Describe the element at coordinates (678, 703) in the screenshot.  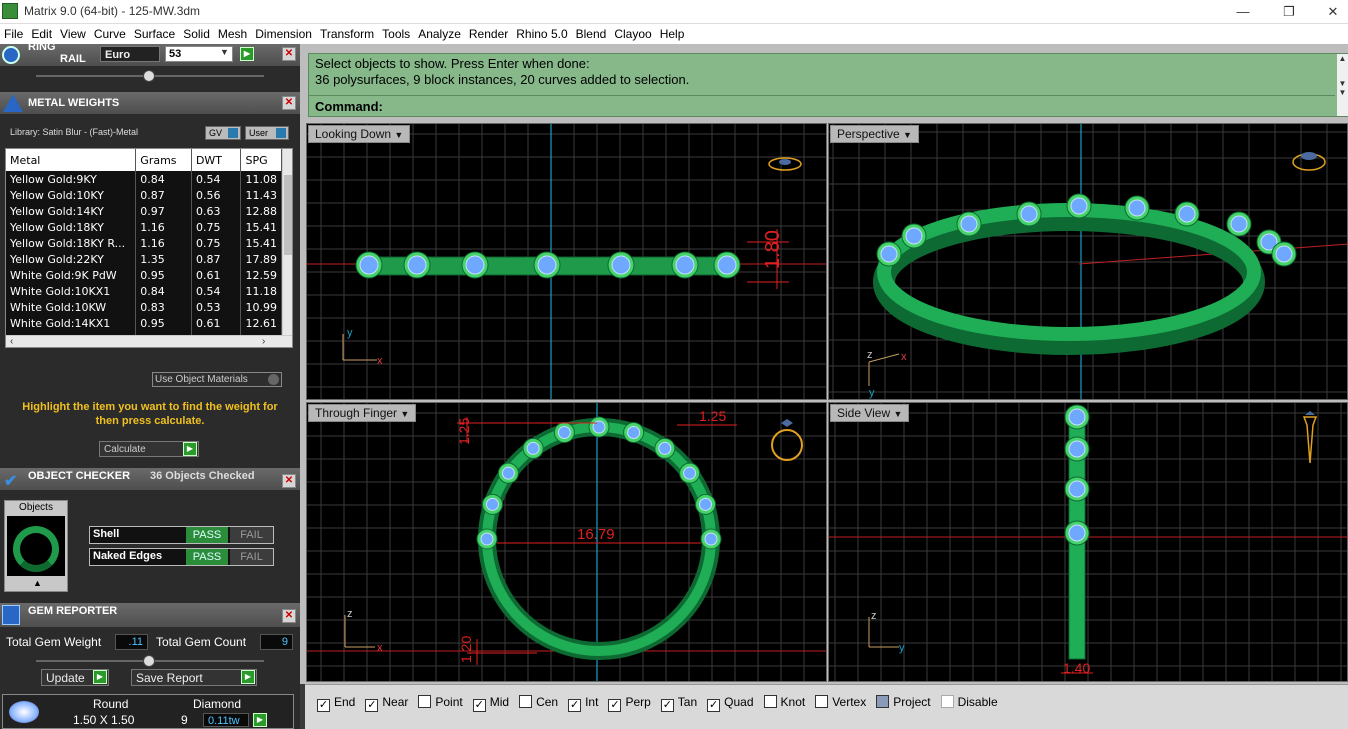
I see `snap-tan: ✓ Tan` at that location.